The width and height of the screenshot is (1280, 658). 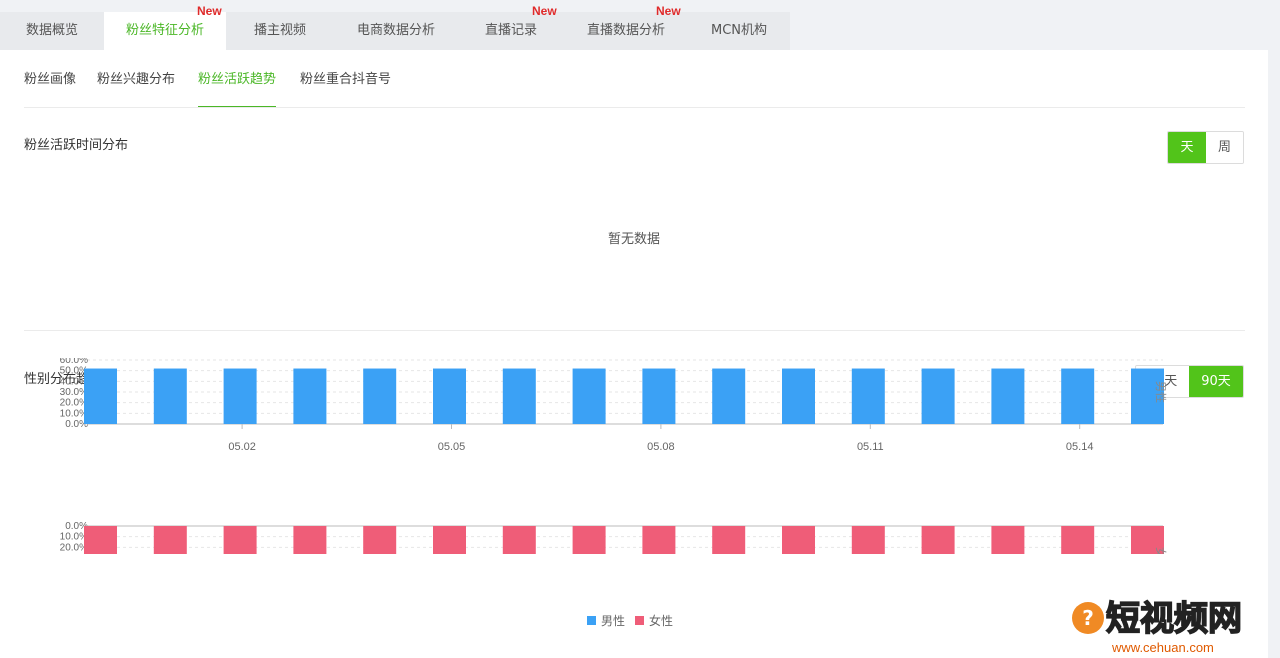 What do you see at coordinates (659, 540) in the screenshot?
I see `bar-female-05.08` at bounding box center [659, 540].